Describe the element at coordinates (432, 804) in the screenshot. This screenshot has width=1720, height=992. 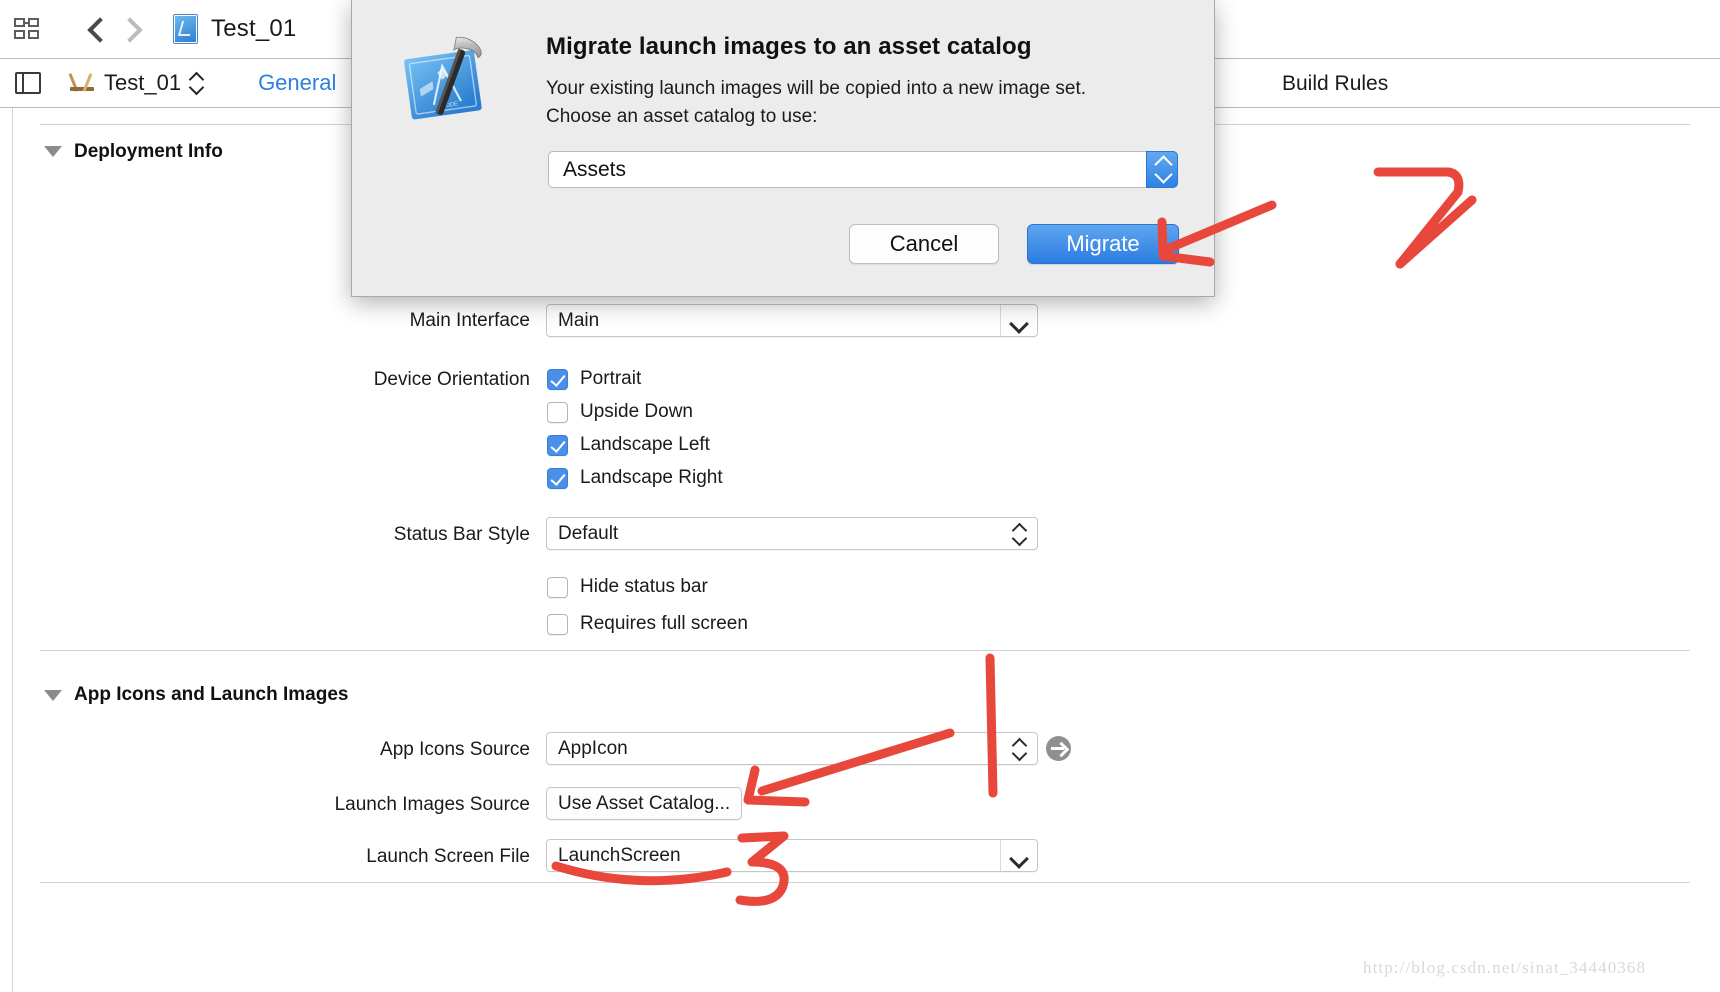
I see `label-launch-images-source: Launch Images Source` at that location.